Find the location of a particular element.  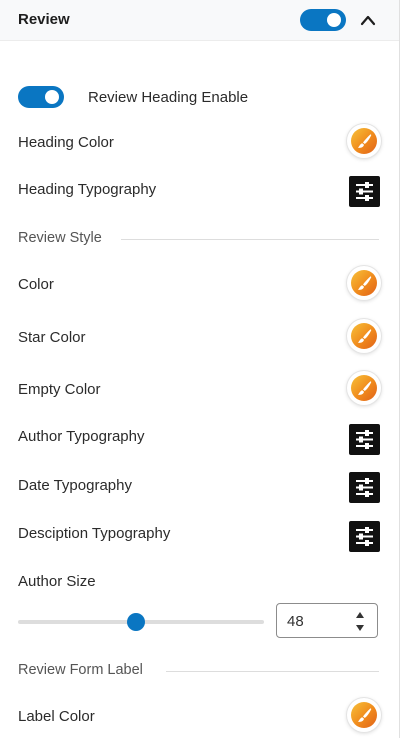

panel-title: Review is located at coordinates (44, 19).